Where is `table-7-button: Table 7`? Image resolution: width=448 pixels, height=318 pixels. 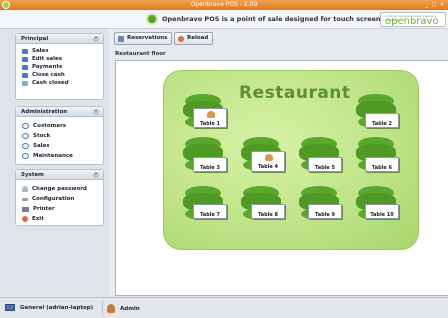 table-7-button: Table 7 is located at coordinates (210, 211).